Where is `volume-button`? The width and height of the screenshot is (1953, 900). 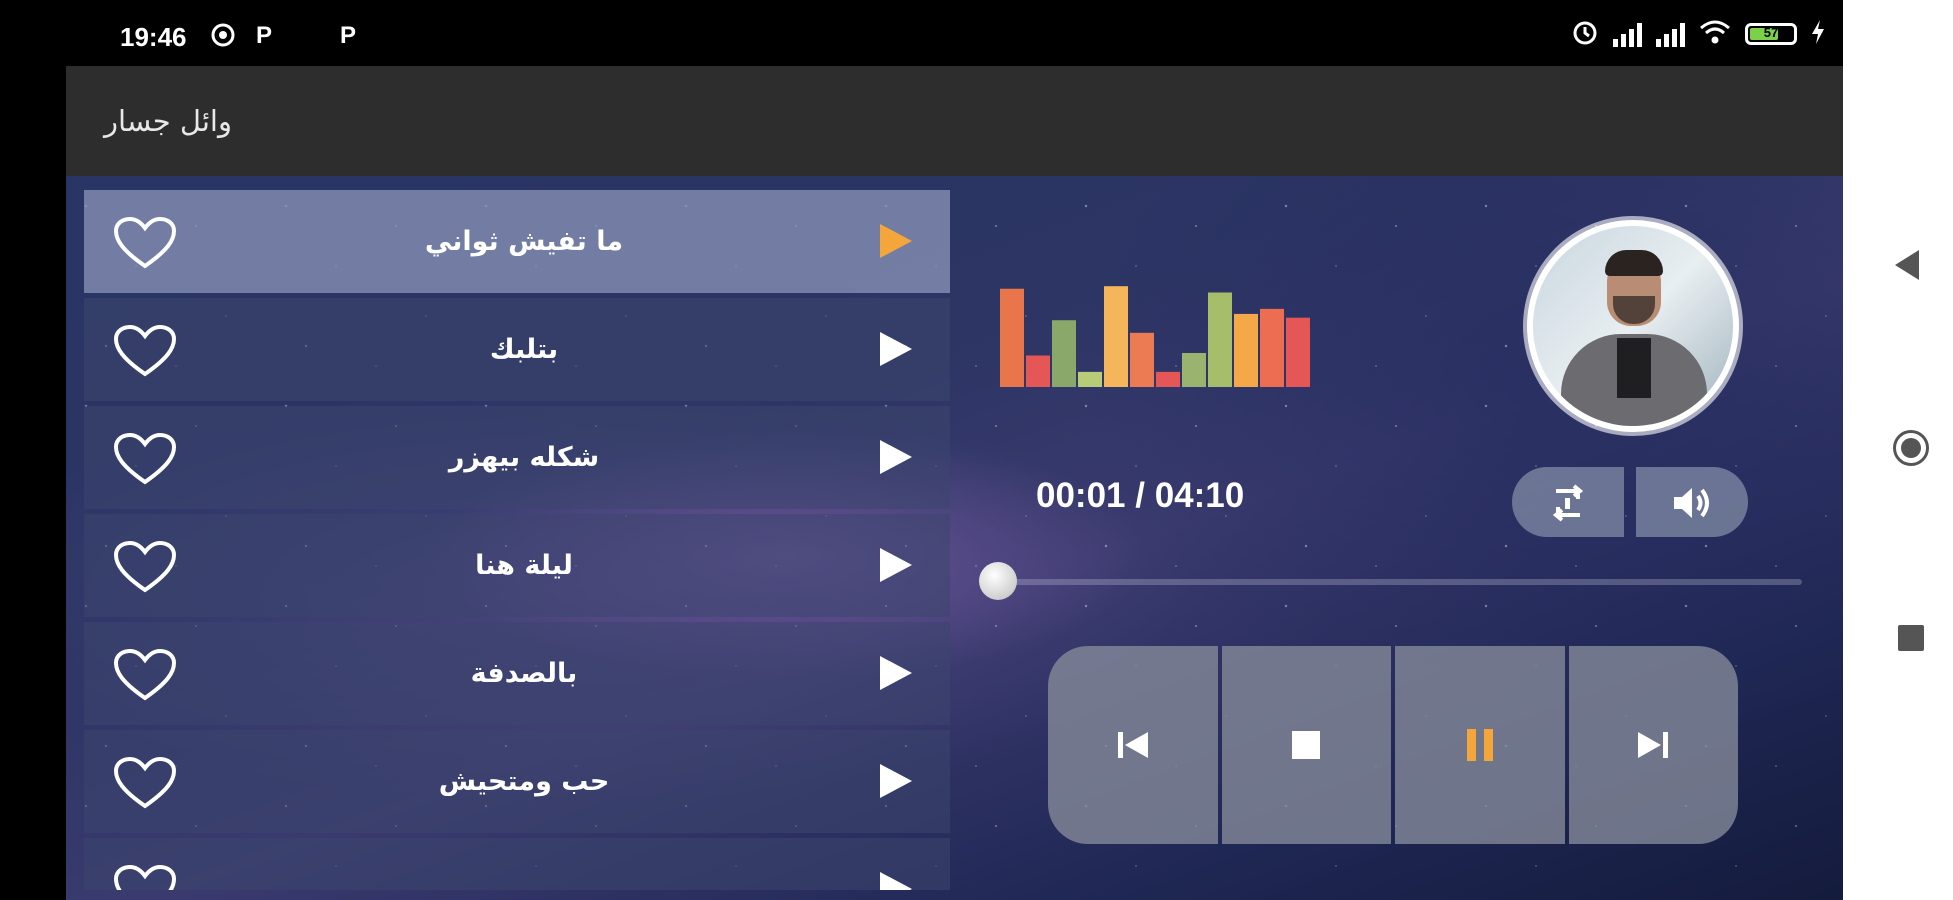
volume-button is located at coordinates (1692, 502).